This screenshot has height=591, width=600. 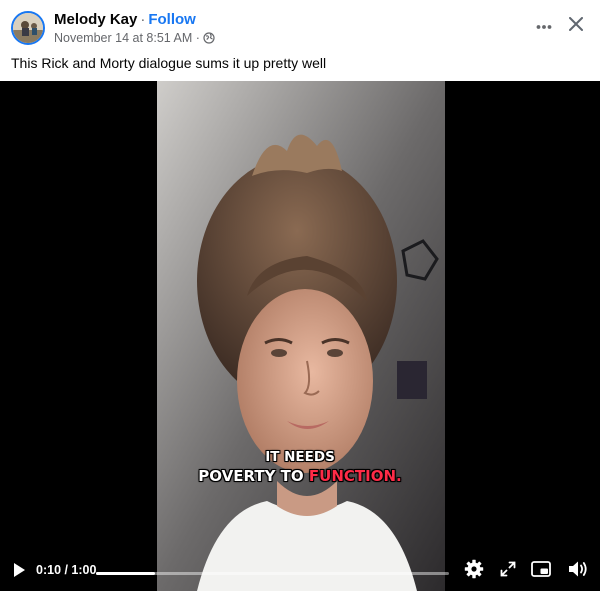 I want to click on video-subtitles: IT NEEDS POVERTY TO FUNCTION., so click(x=300, y=468).